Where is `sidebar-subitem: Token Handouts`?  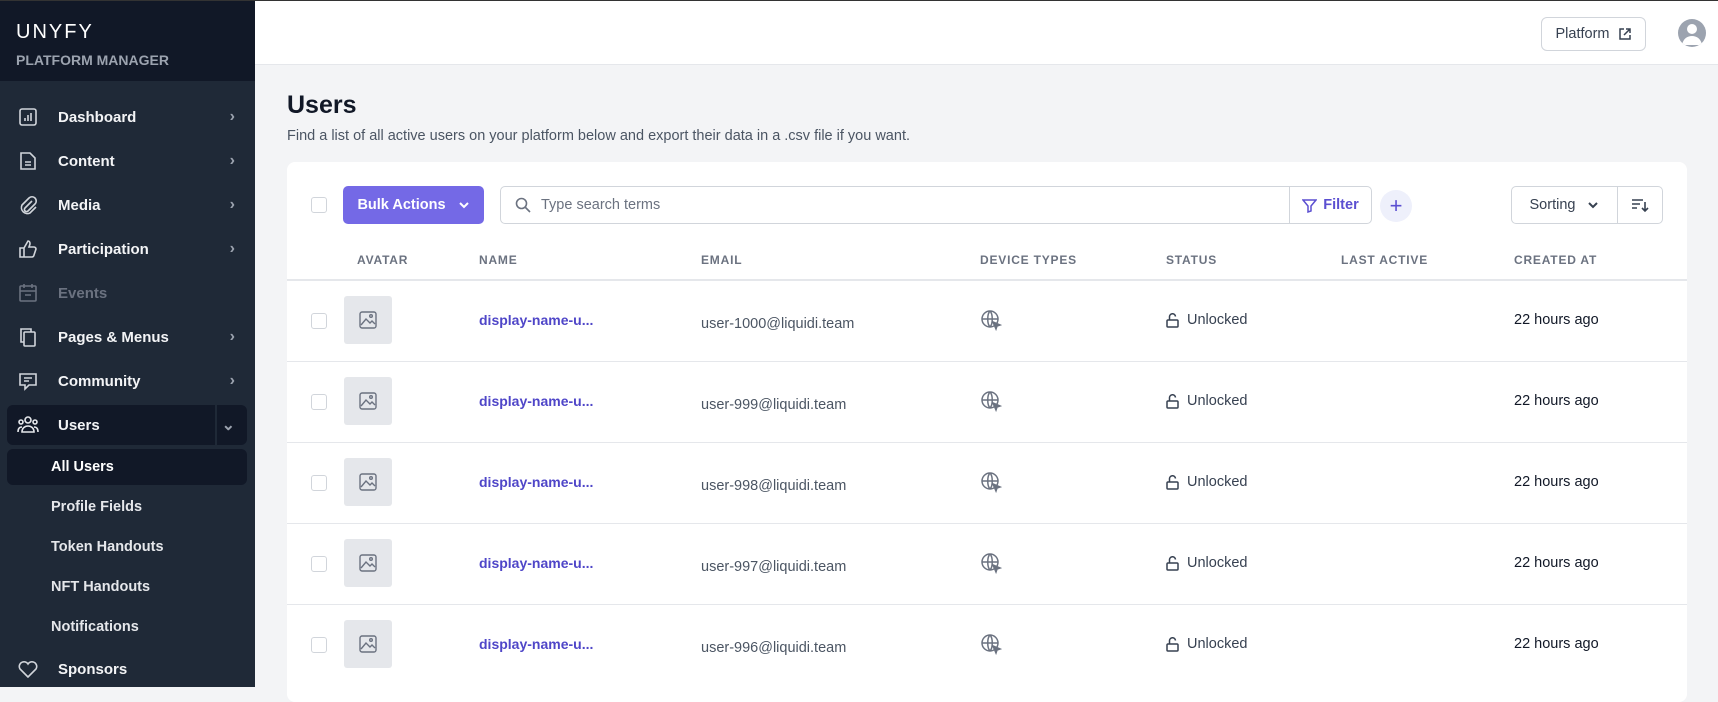
sidebar-subitem: Token Handouts is located at coordinates (127, 547).